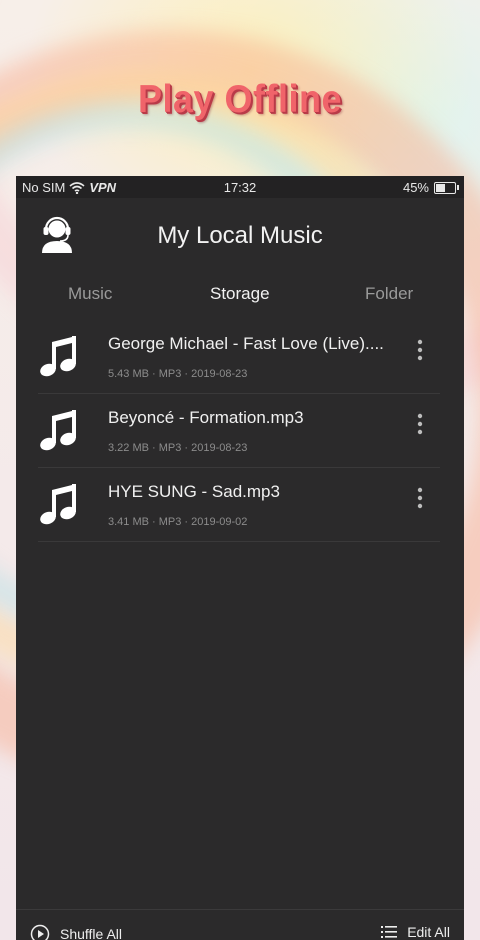 The height and width of the screenshot is (940, 480). What do you see at coordinates (240, 924) in the screenshot?
I see `bottom-action-bar: Shuffle All Edit All` at bounding box center [240, 924].